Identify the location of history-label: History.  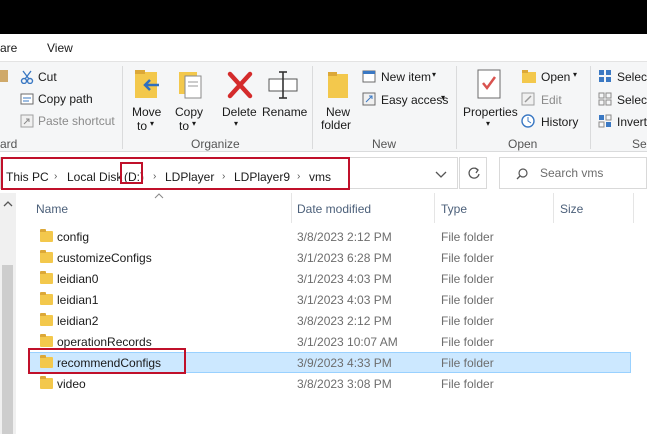
(560, 122).